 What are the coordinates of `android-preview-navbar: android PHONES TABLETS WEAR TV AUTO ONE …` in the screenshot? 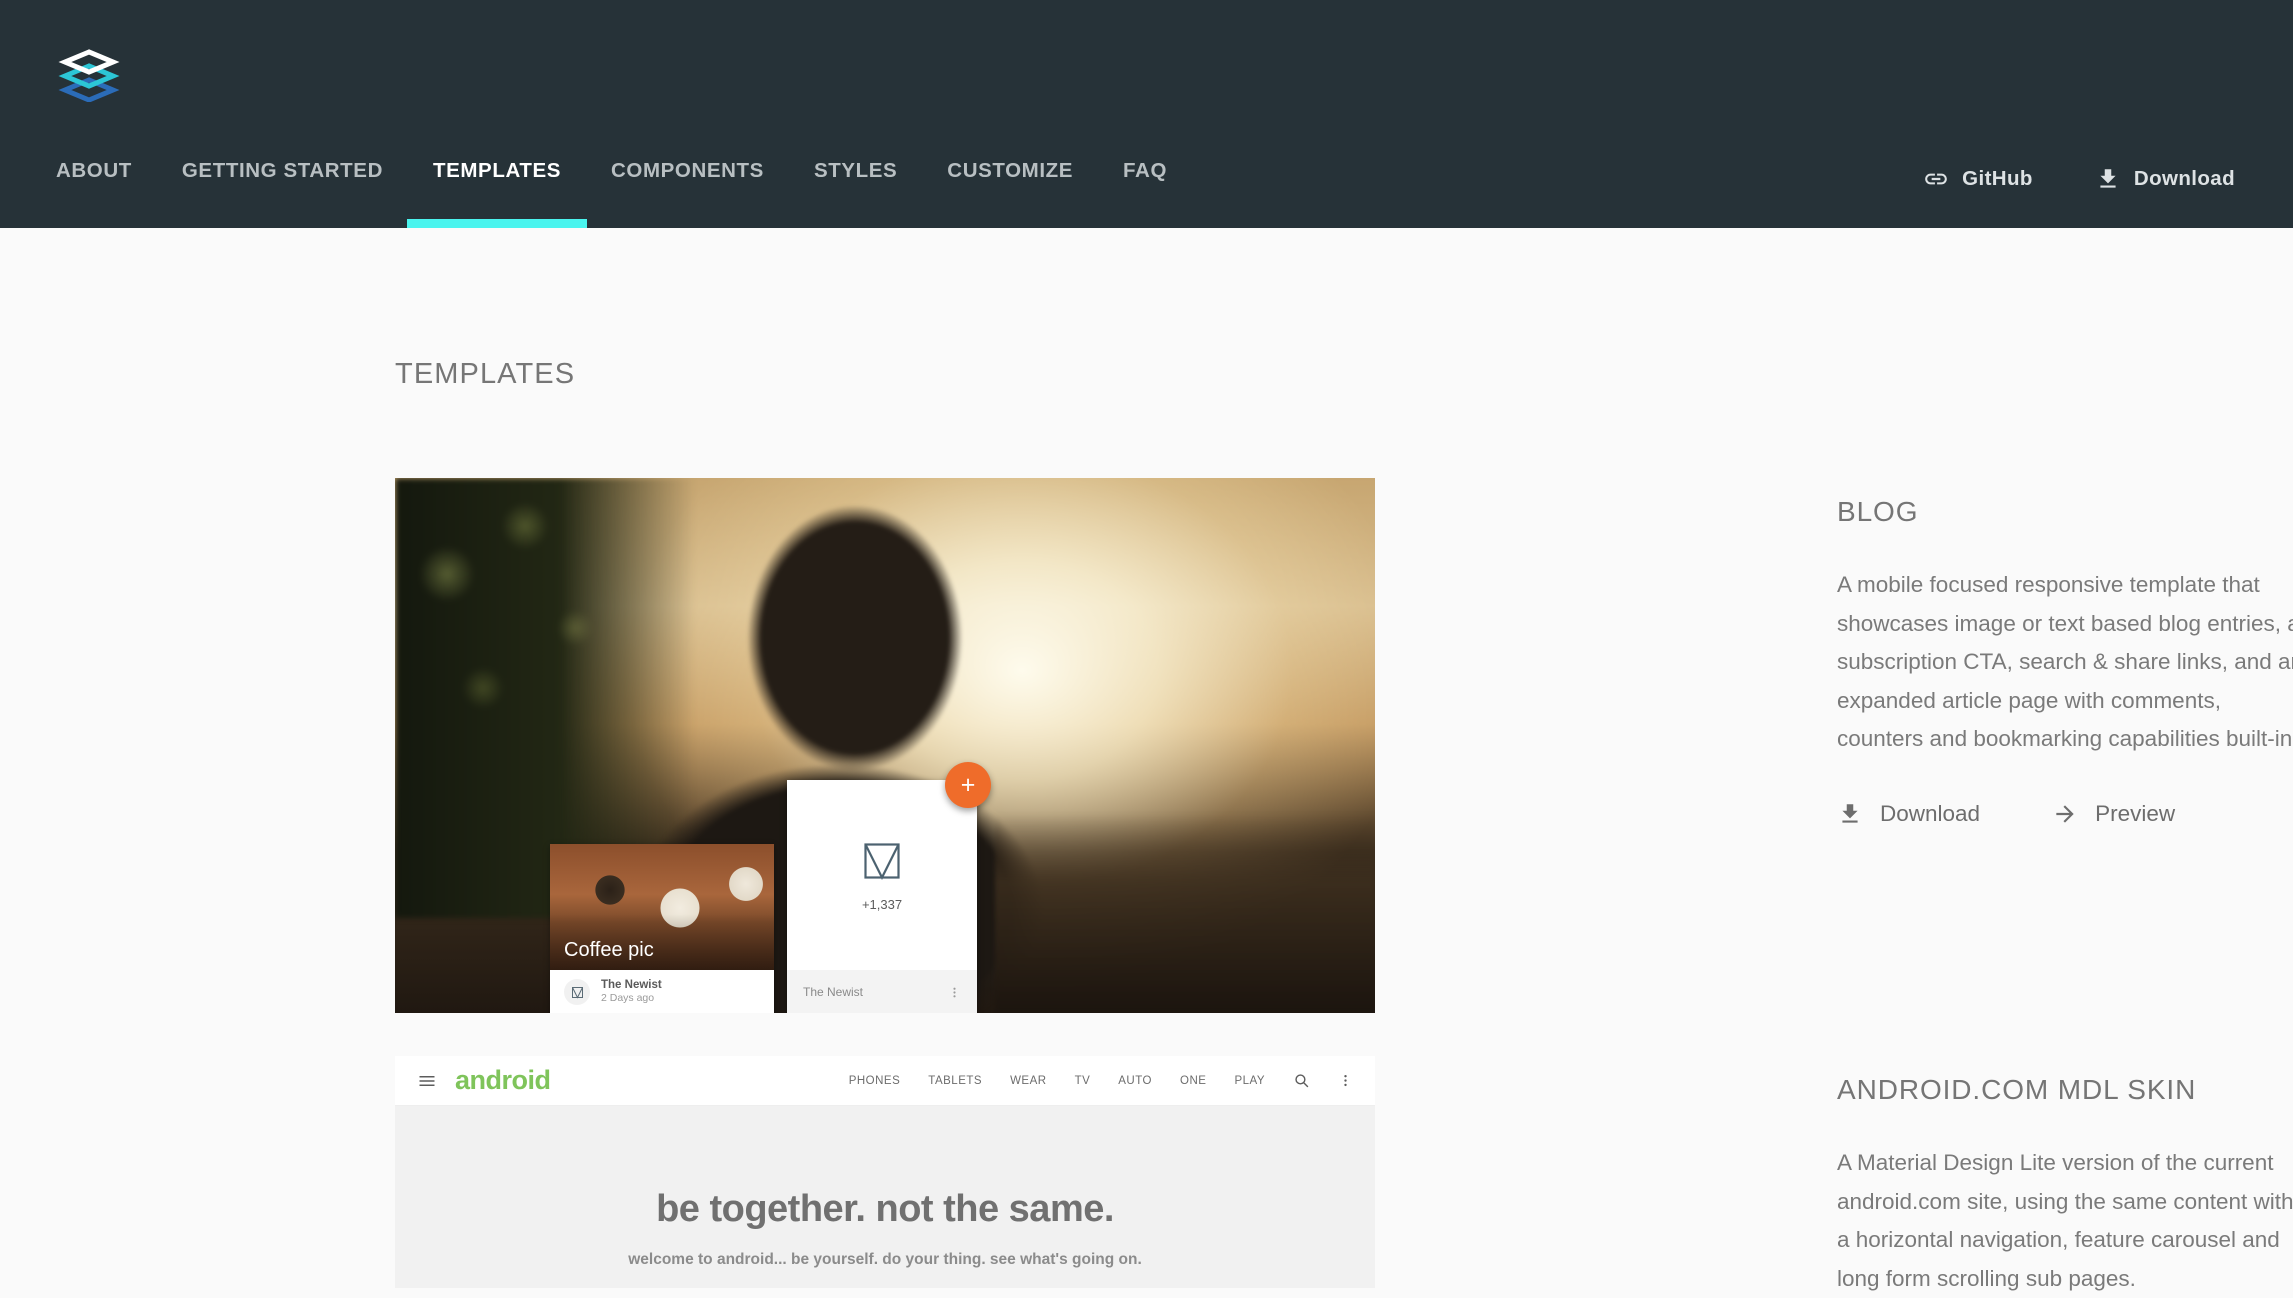 It's located at (885, 1081).